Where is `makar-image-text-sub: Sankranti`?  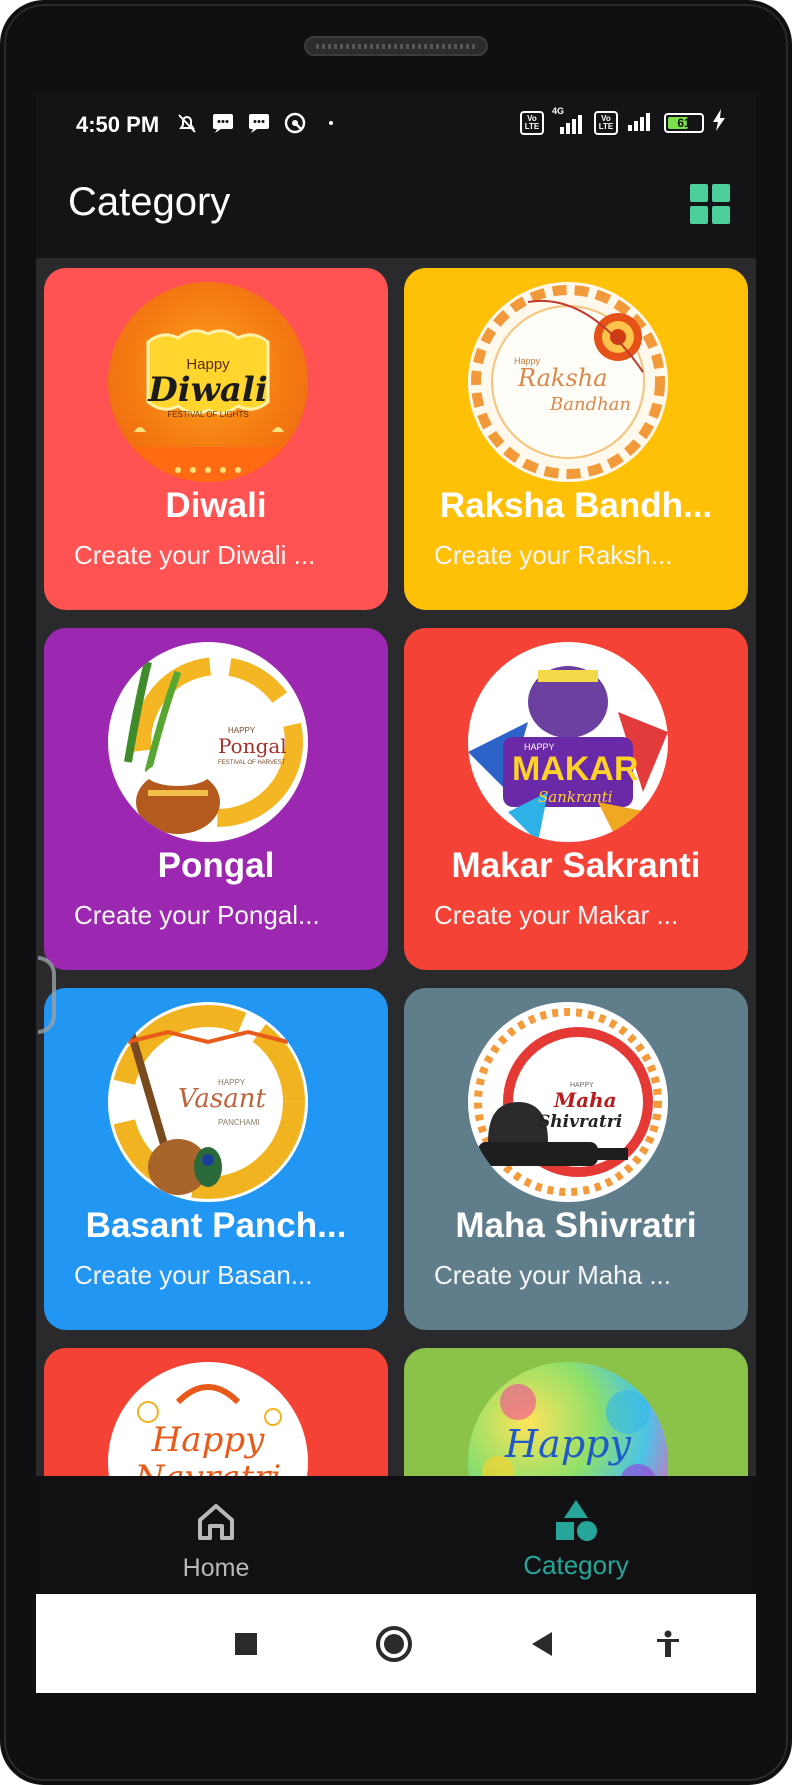
makar-image-text-sub: Sankranti is located at coordinates (575, 797).